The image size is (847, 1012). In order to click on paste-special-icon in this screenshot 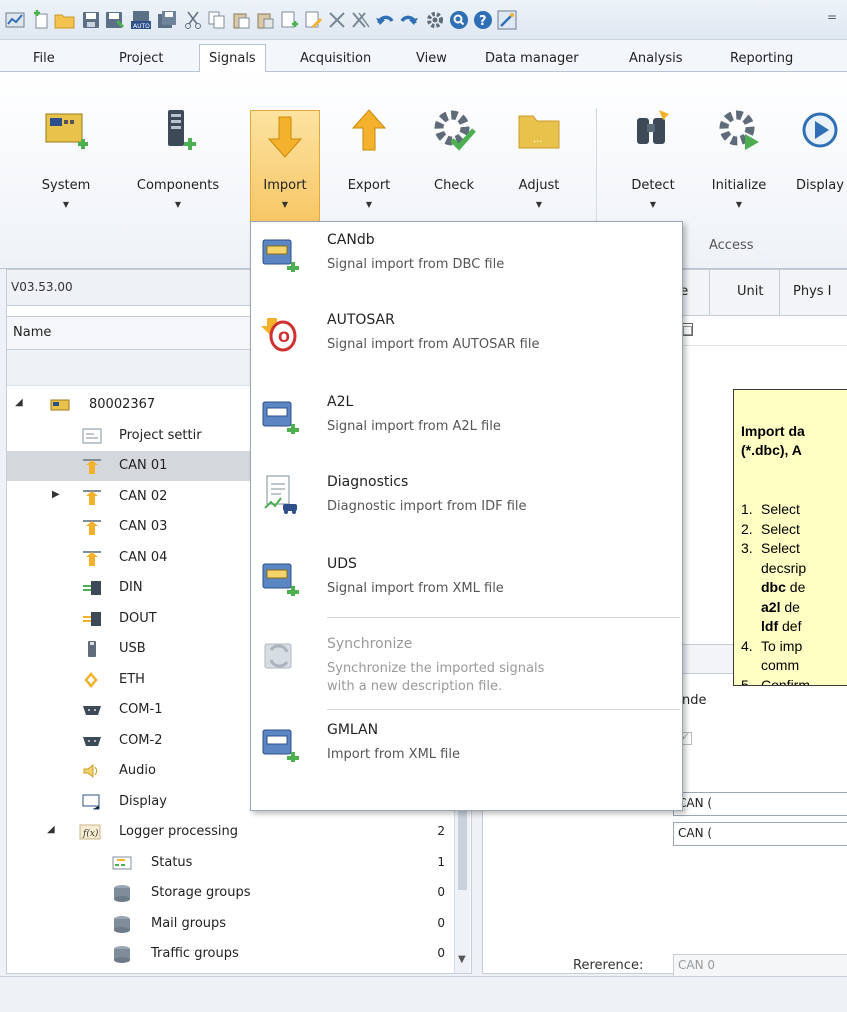, I will do `click(265, 20)`.